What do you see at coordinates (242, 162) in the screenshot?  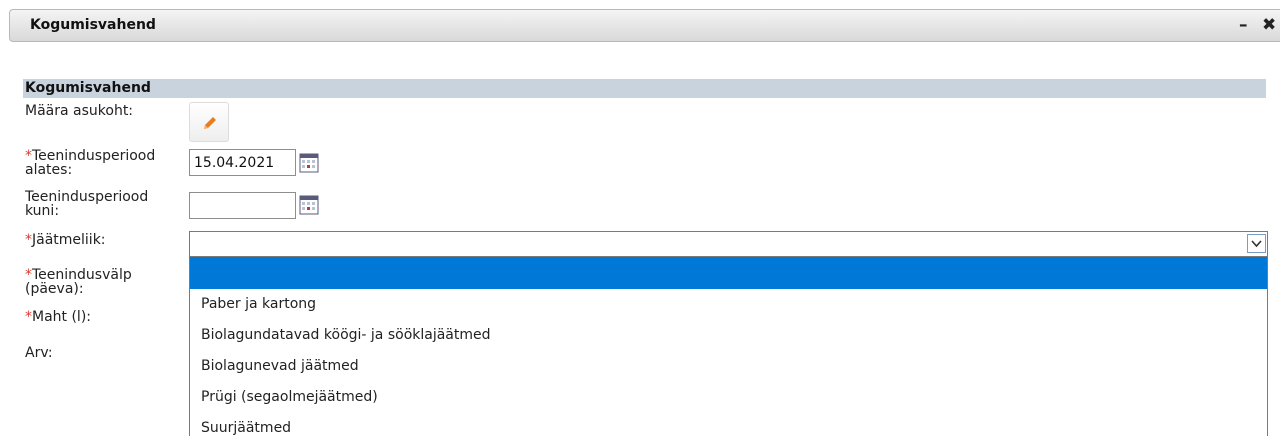 I see `period-from-input` at bounding box center [242, 162].